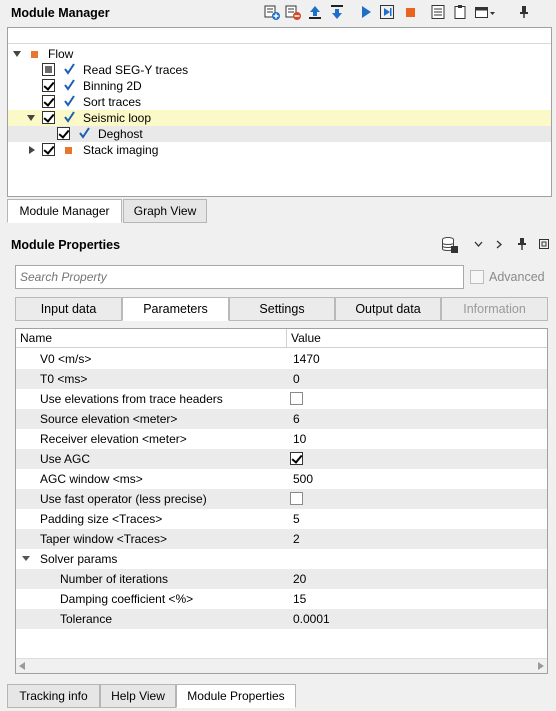 The width and height of the screenshot is (556, 711). I want to click on column-header-value: Value, so click(306, 338).